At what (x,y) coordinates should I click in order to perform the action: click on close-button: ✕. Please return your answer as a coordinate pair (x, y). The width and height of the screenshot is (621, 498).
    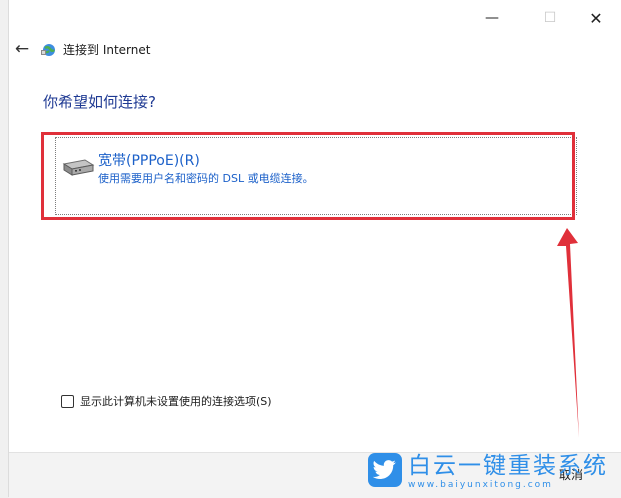
    Looking at the image, I should click on (596, 18).